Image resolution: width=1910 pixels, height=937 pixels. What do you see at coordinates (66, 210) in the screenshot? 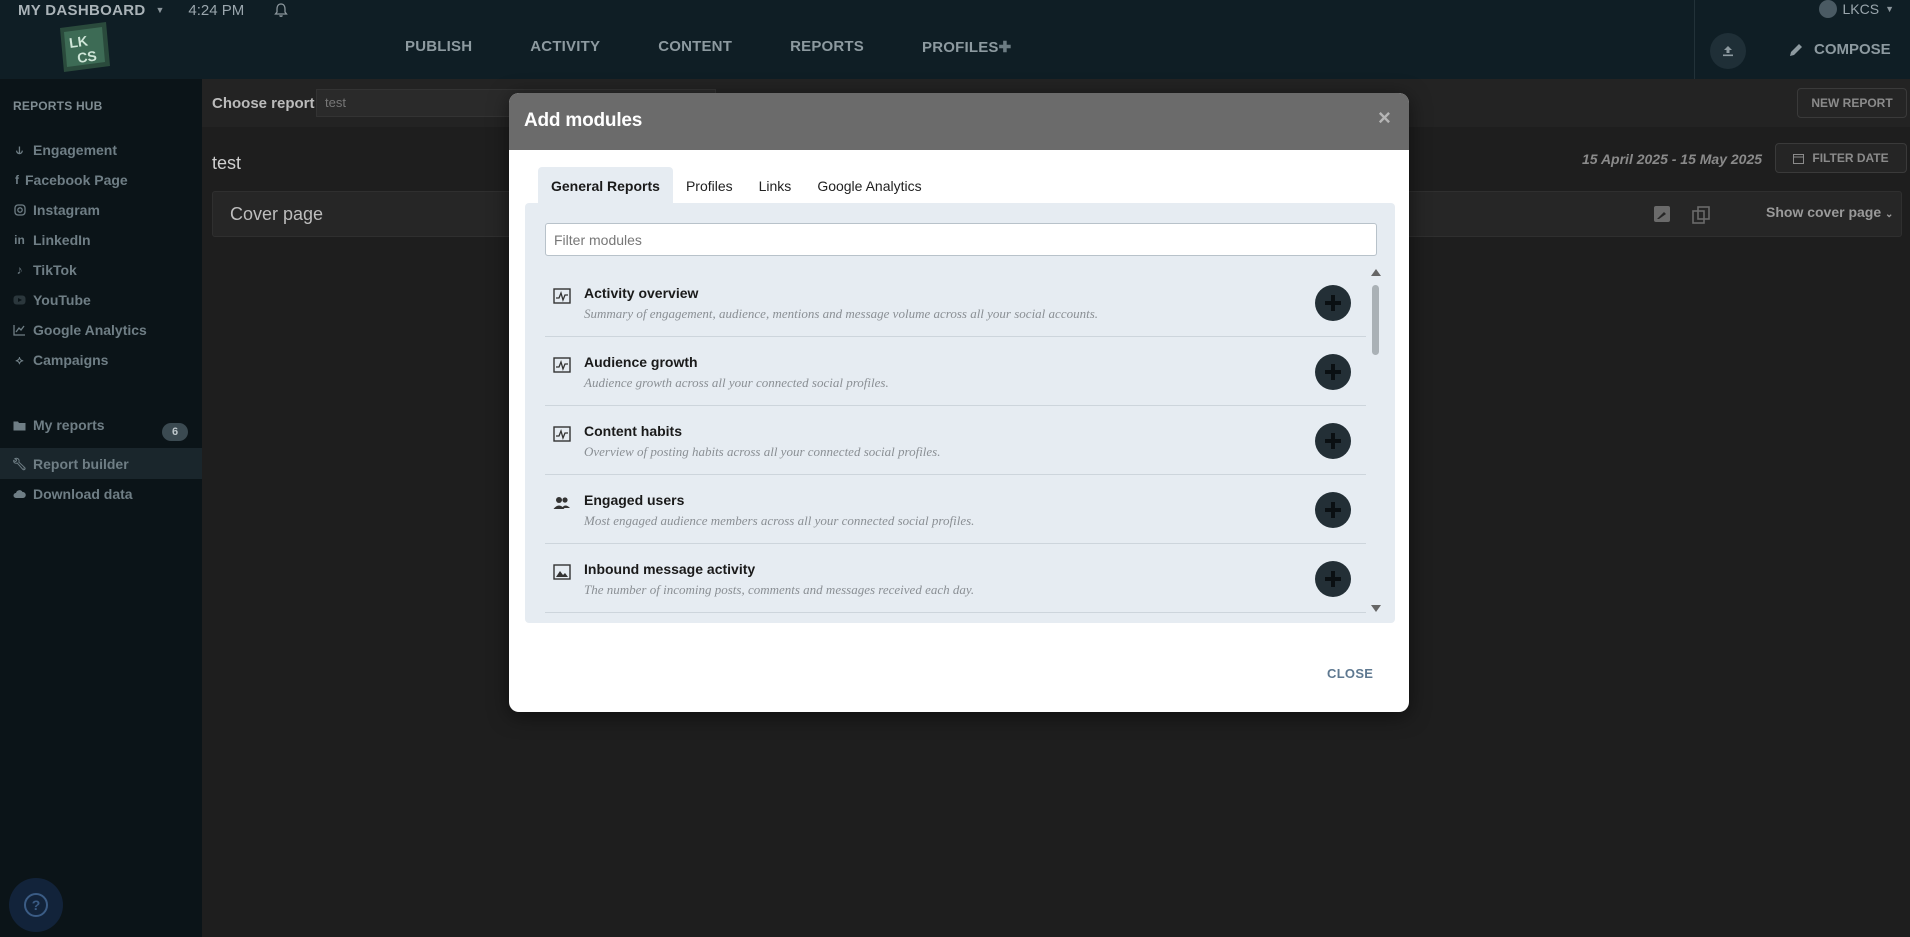
I see `sidebar-item-label: Instagram` at bounding box center [66, 210].